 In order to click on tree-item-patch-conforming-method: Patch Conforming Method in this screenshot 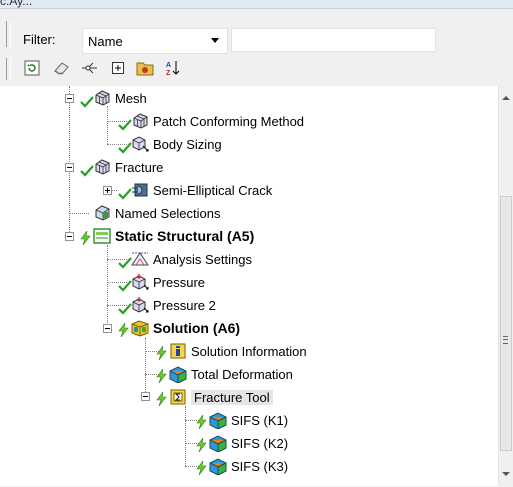, I will do `click(211, 121)`.